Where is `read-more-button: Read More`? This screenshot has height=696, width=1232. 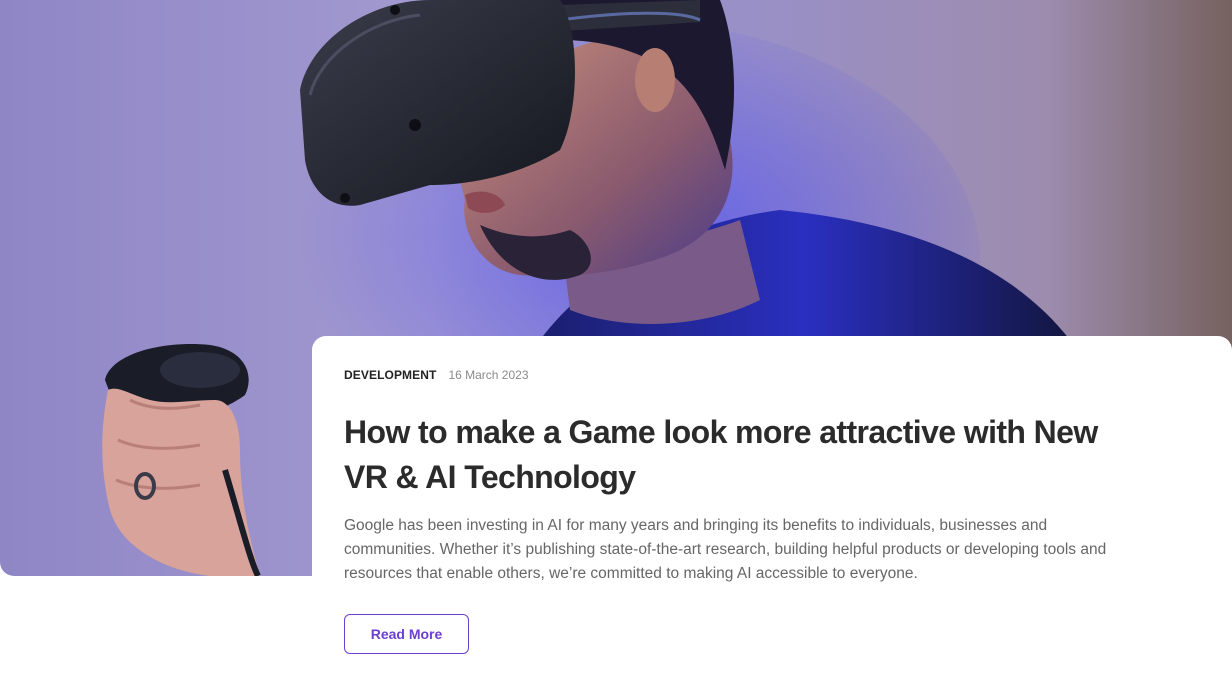 read-more-button: Read More is located at coordinates (406, 634).